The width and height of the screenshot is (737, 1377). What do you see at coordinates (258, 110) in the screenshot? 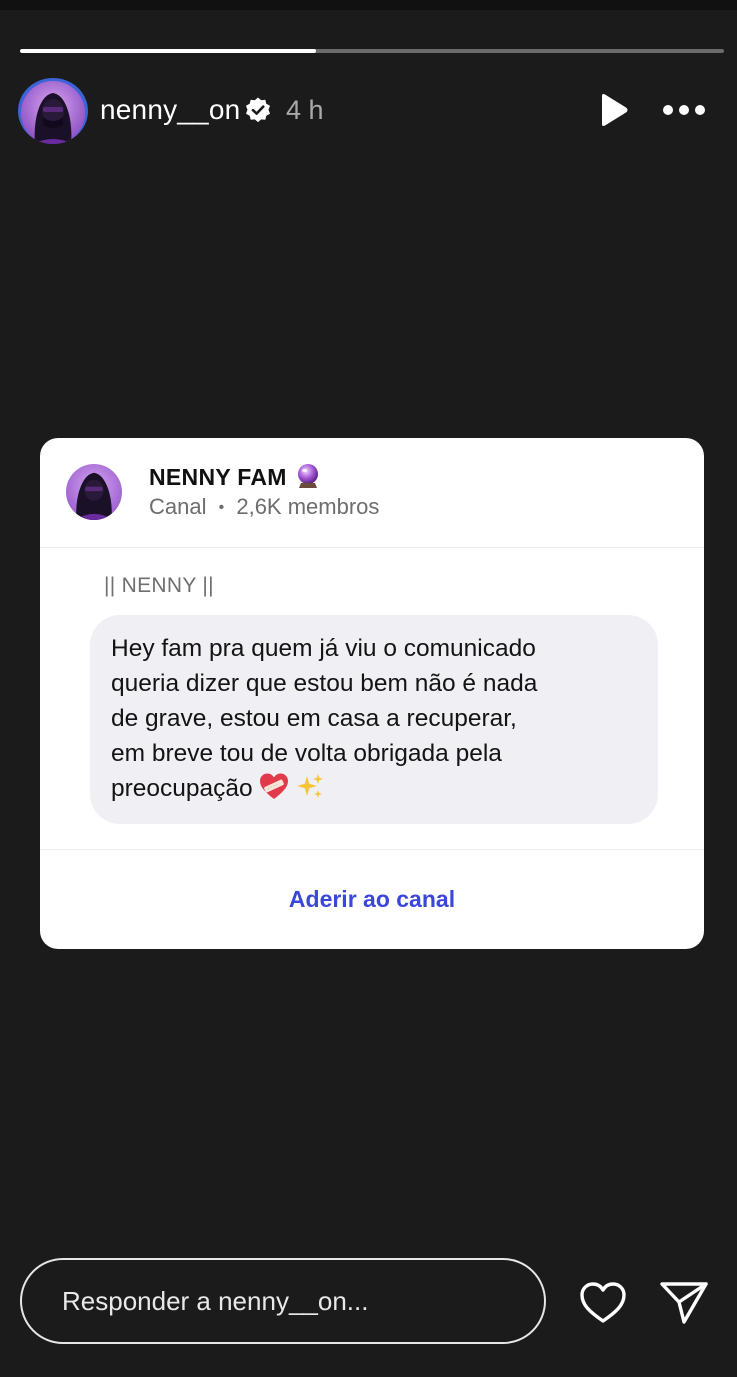
I see `verified-badge-icon` at bounding box center [258, 110].